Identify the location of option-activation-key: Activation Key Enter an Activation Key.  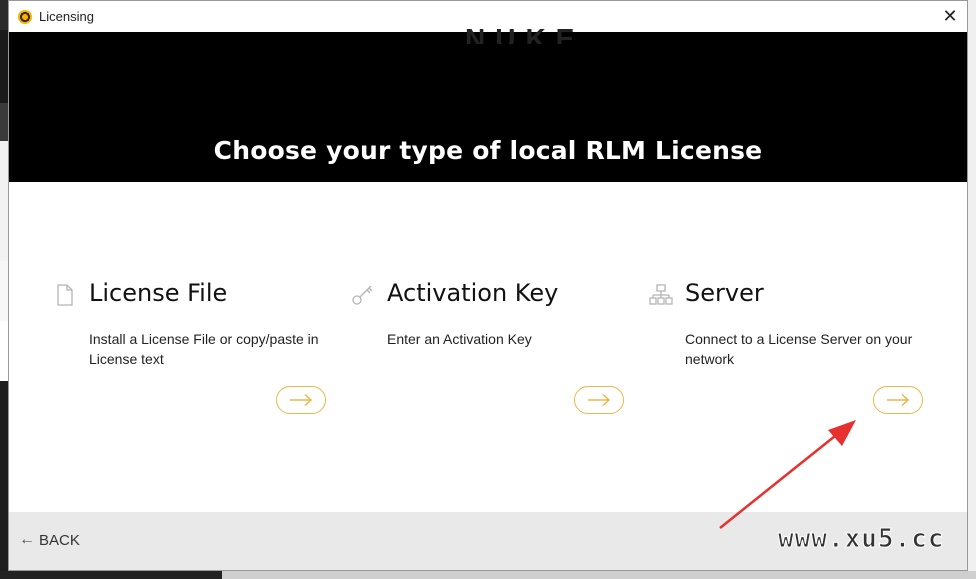
(491, 349).